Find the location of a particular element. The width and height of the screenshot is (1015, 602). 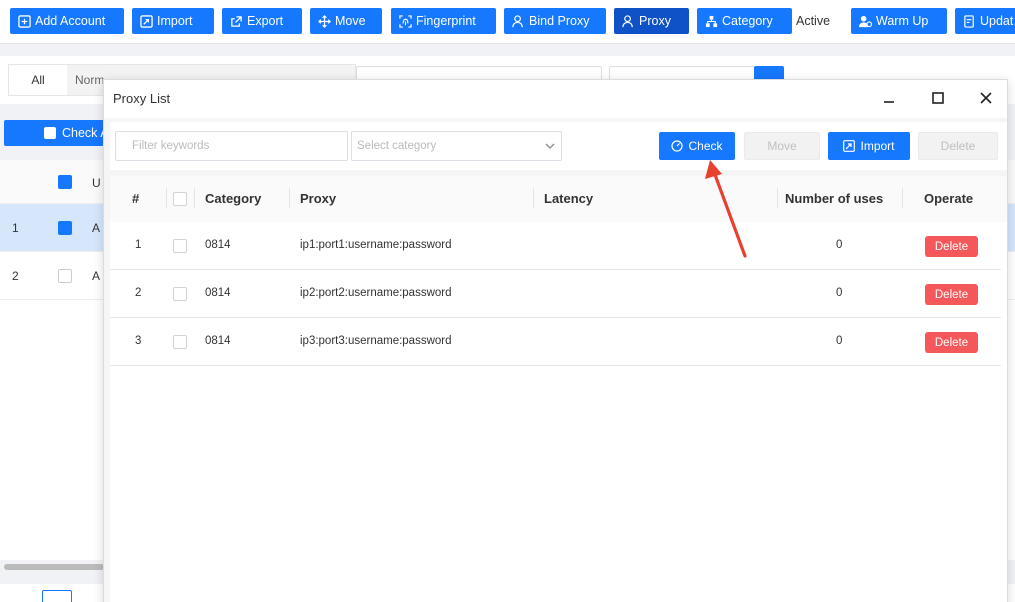

export-icon is located at coordinates (236, 21).